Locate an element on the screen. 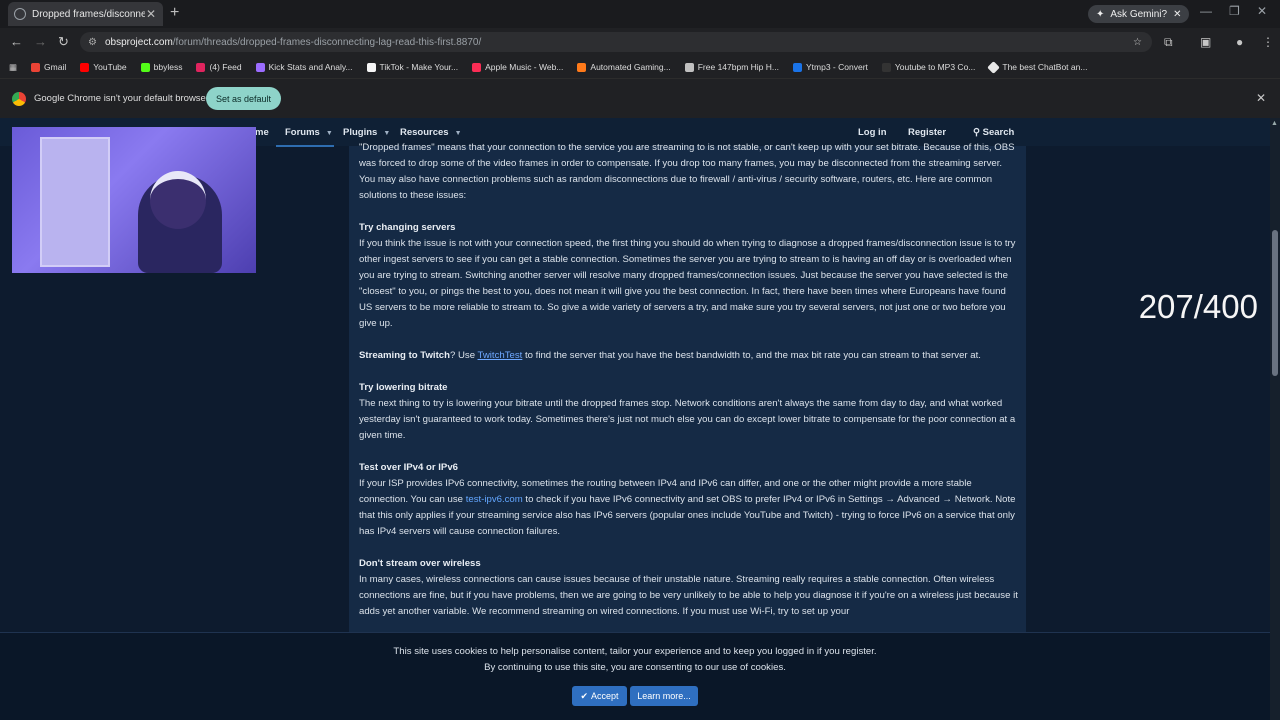  ask-gemini-button: ✦ Ask Gemini? ✕ is located at coordinates (1139, 14).